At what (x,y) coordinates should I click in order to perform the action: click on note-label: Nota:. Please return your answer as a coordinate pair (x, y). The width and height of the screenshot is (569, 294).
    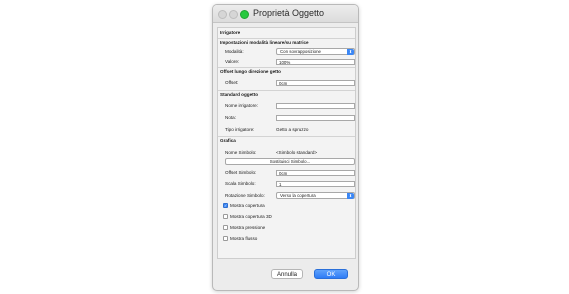
    Looking at the image, I should click on (230, 117).